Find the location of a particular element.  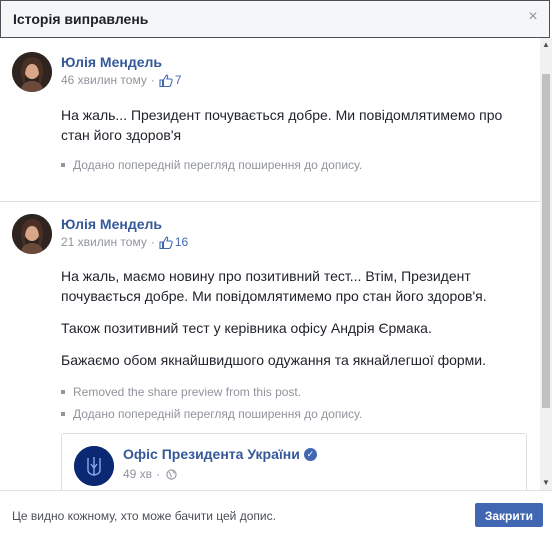

like-count: 7 is located at coordinates (178, 80).